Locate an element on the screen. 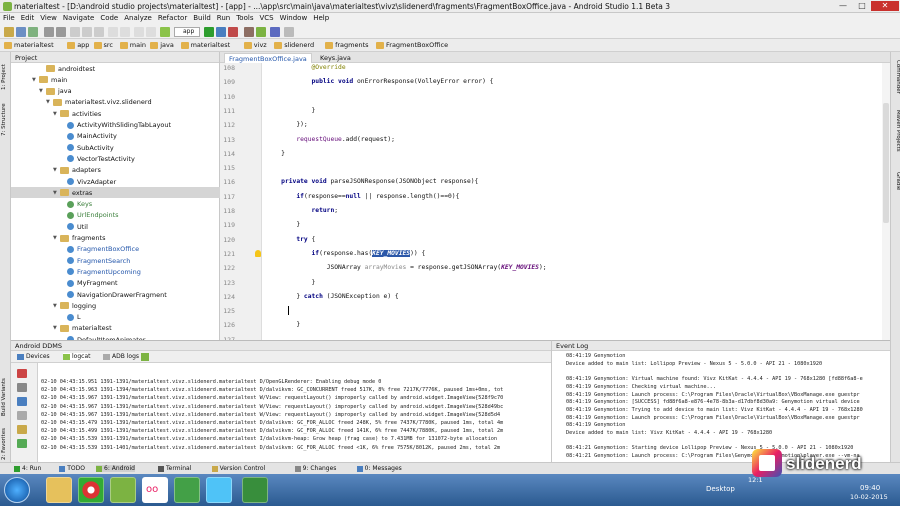  run-config-select: app is located at coordinates (187, 32).